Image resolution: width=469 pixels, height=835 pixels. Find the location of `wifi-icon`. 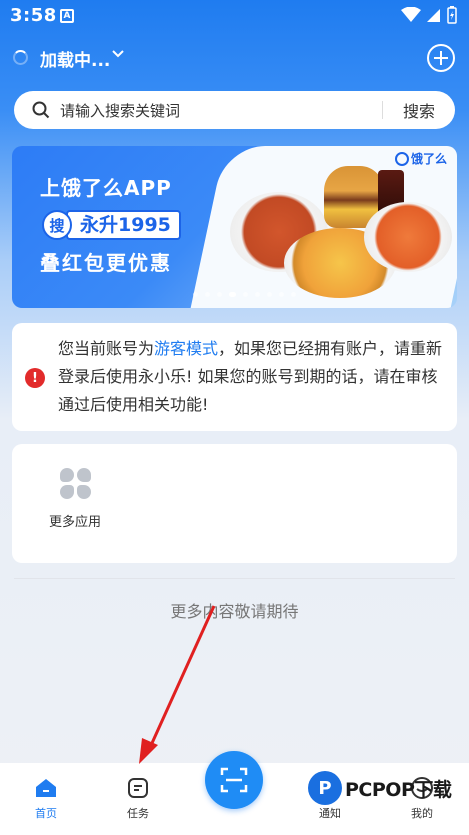

wifi-icon is located at coordinates (411, 14).